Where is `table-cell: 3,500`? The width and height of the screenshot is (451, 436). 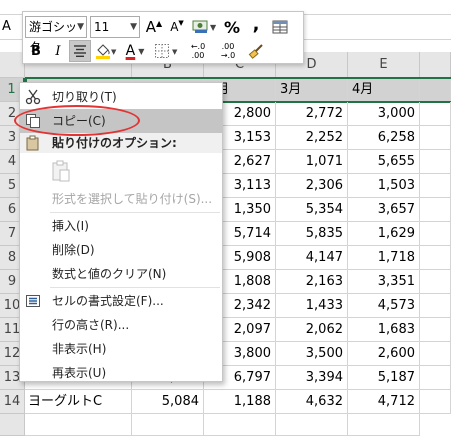
table-cell: 3,500 is located at coordinates (312, 354).